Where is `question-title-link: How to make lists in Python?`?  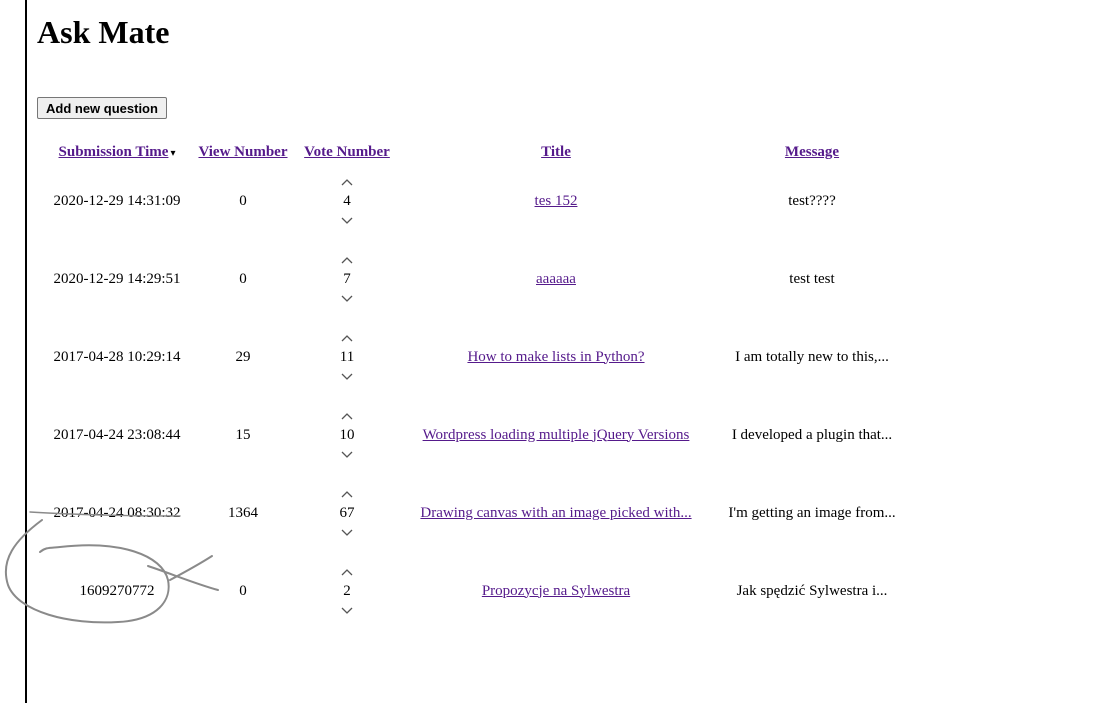 question-title-link: How to make lists in Python? is located at coordinates (555, 357).